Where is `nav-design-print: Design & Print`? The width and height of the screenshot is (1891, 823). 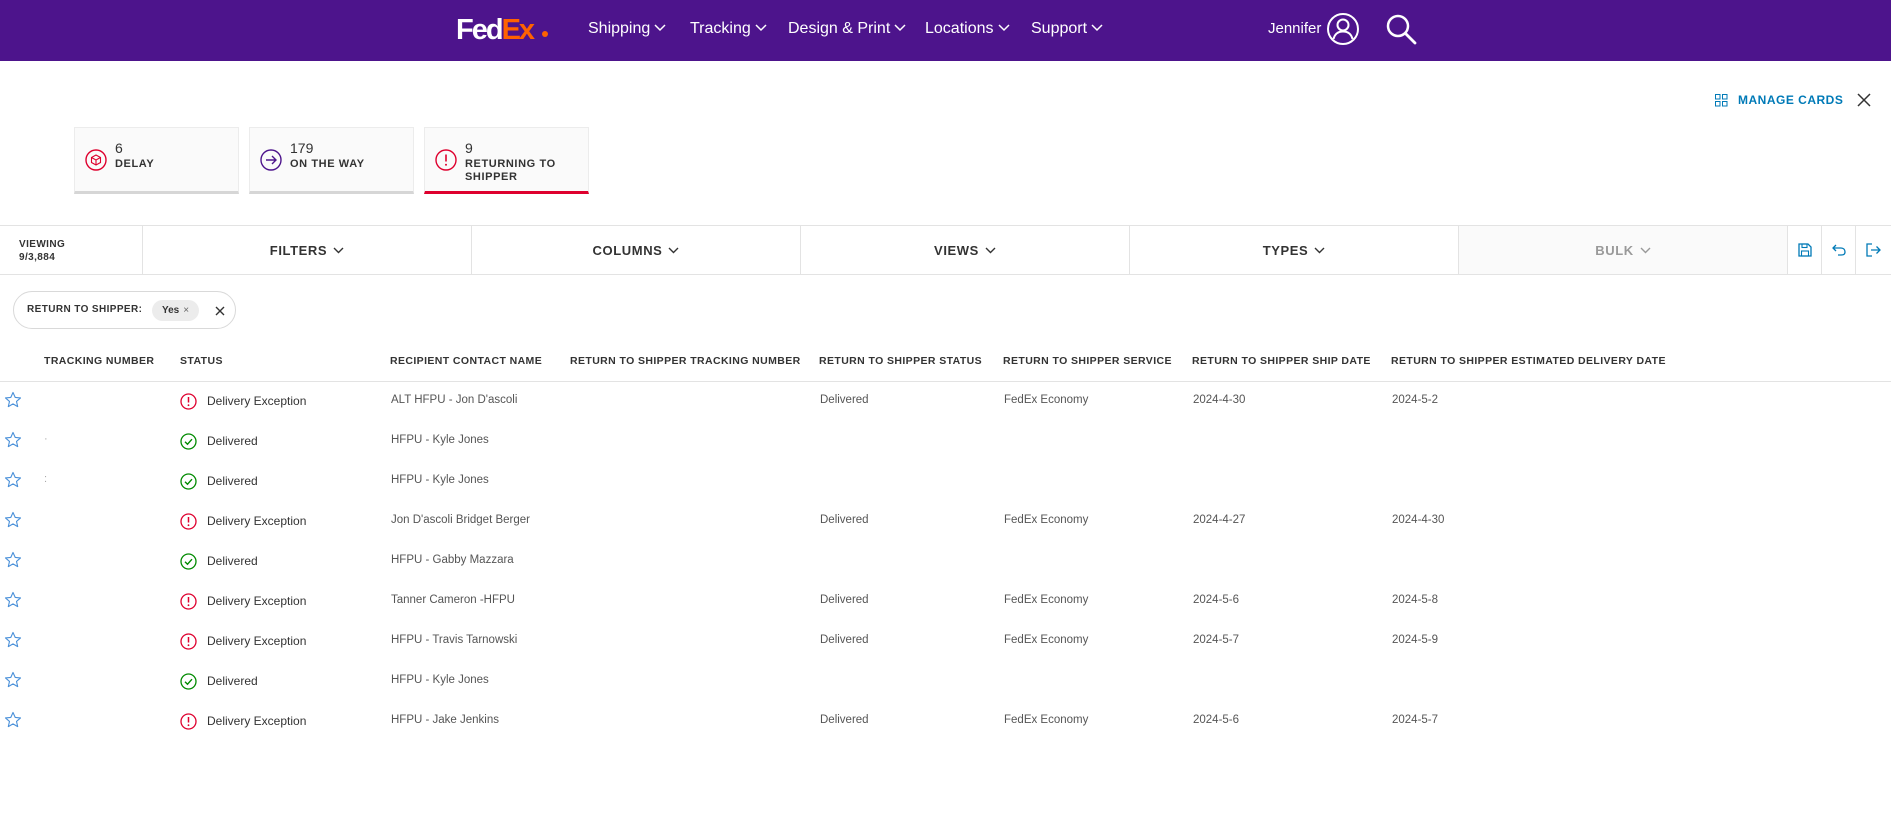 nav-design-print: Design & Print is located at coordinates (847, 29).